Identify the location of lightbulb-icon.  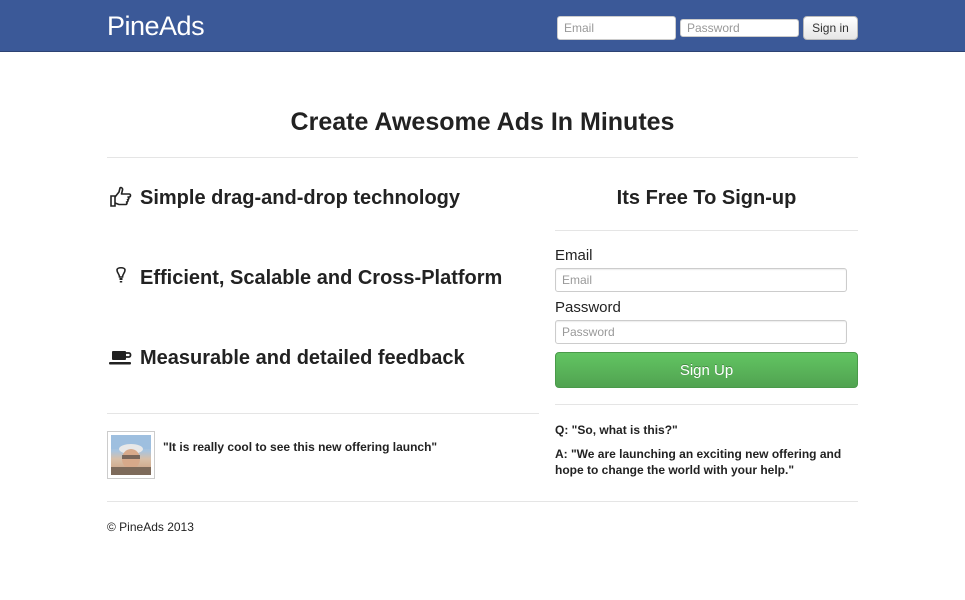
(121, 278).